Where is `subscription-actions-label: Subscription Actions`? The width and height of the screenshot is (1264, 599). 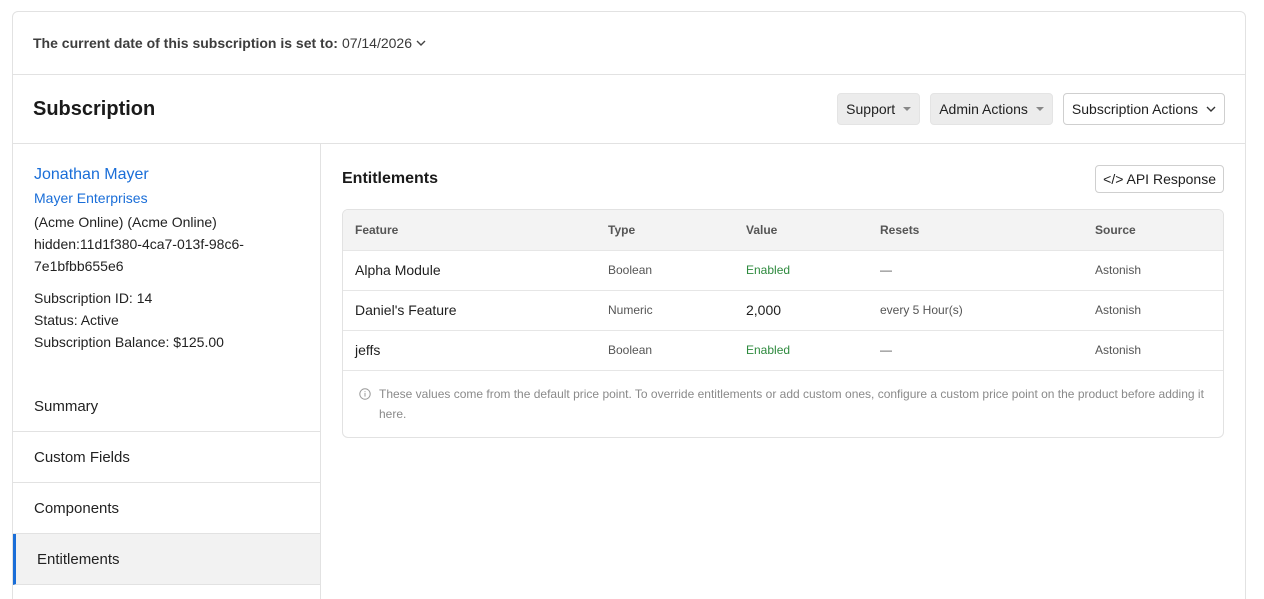
subscription-actions-label: Subscription Actions is located at coordinates (1134, 109).